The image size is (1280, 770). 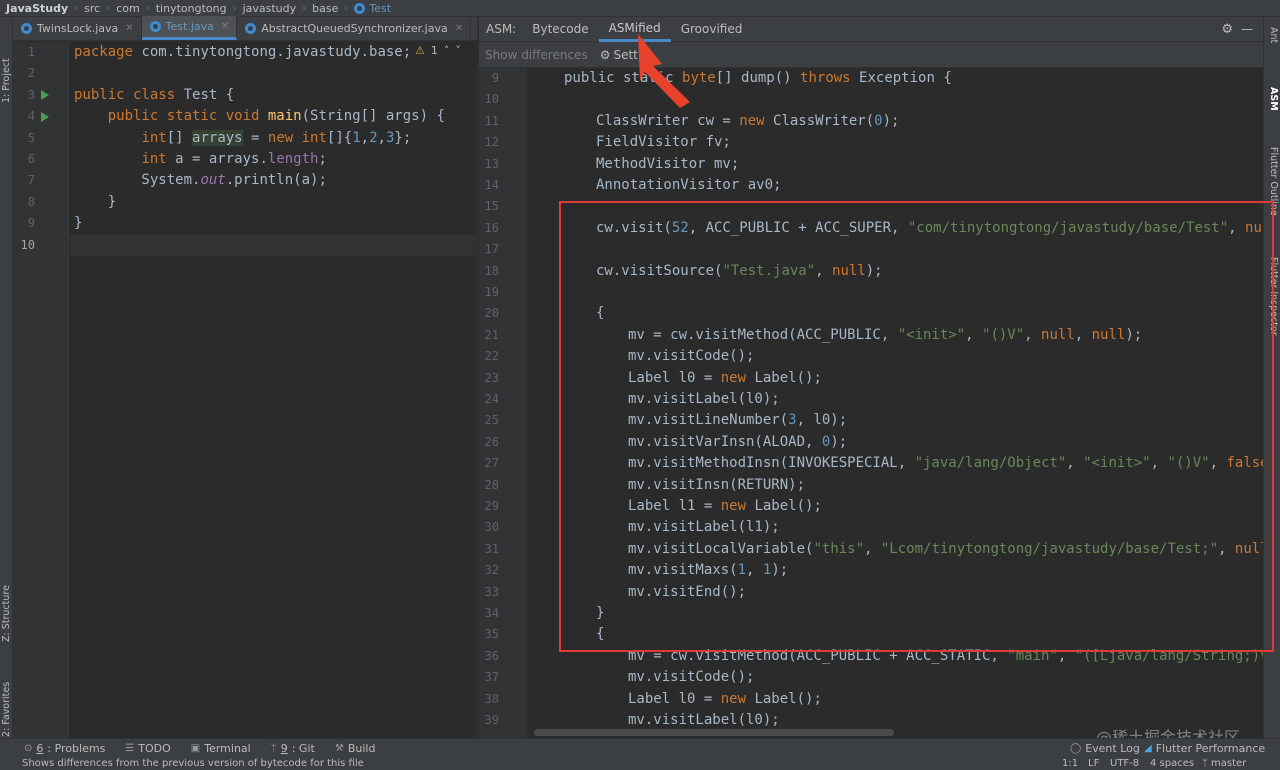 What do you see at coordinates (491, 356) in the screenshot?
I see `line-number: 22` at bounding box center [491, 356].